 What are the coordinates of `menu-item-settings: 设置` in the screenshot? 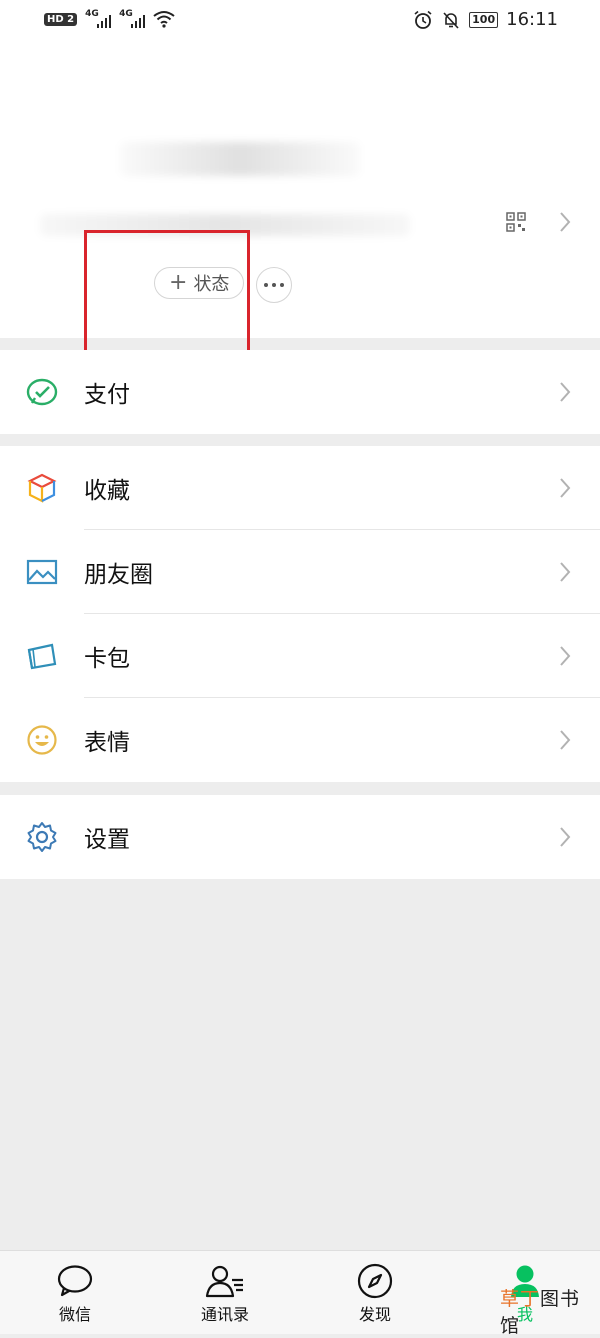 It's located at (300, 837).